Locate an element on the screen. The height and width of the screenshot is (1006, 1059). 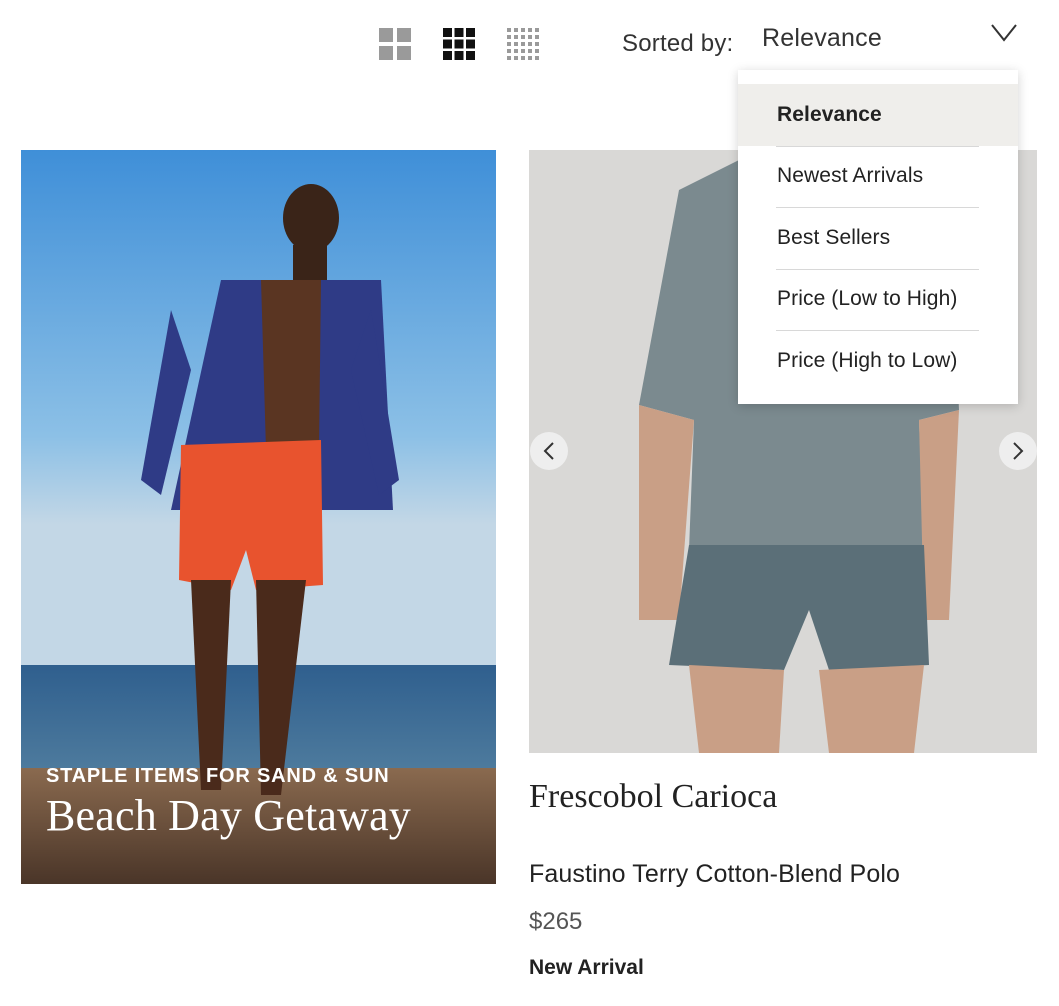
chevron-down-icon is located at coordinates (1004, 35).